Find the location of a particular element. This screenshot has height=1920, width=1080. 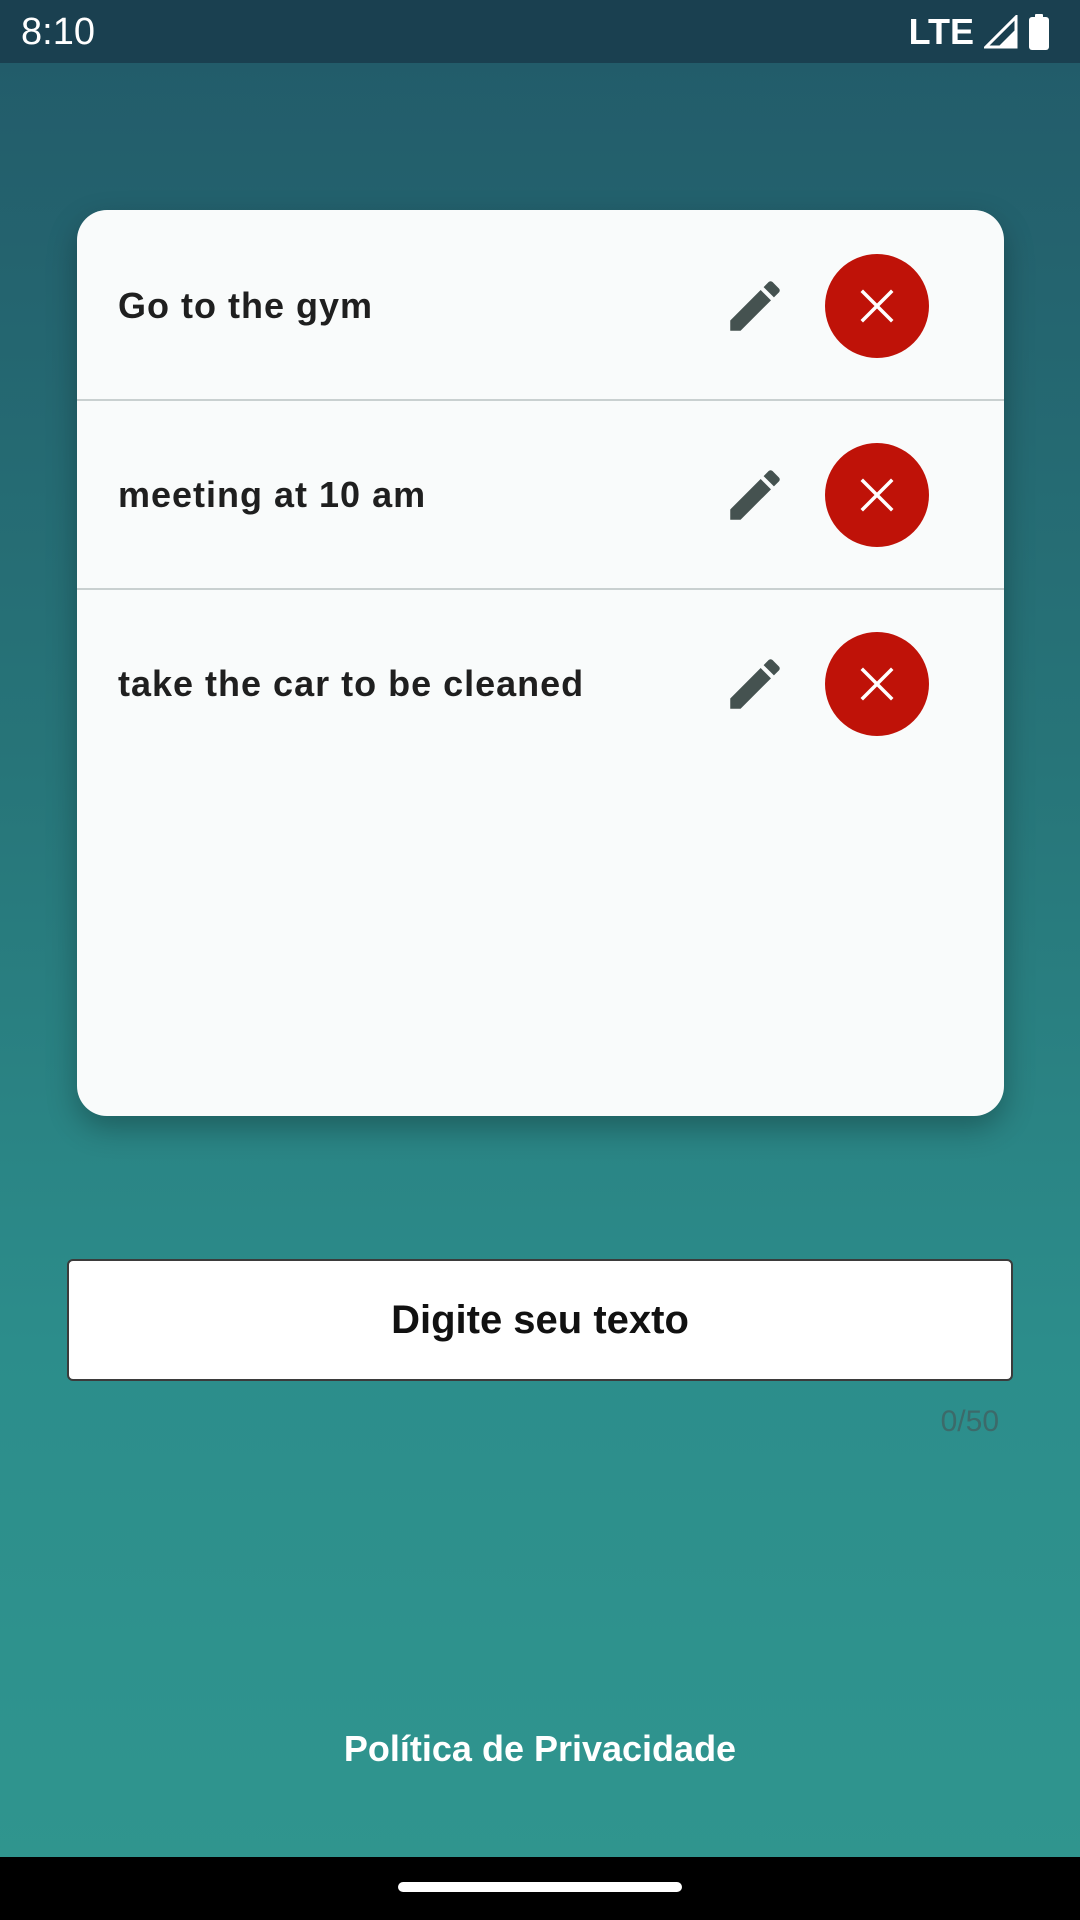

todo-item: meeting at 10 am is located at coordinates (540, 495).